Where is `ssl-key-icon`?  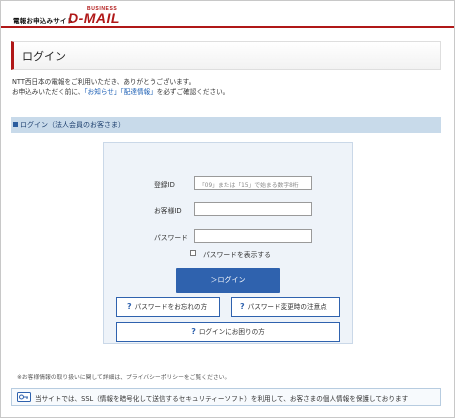 ssl-key-icon is located at coordinates (24, 397).